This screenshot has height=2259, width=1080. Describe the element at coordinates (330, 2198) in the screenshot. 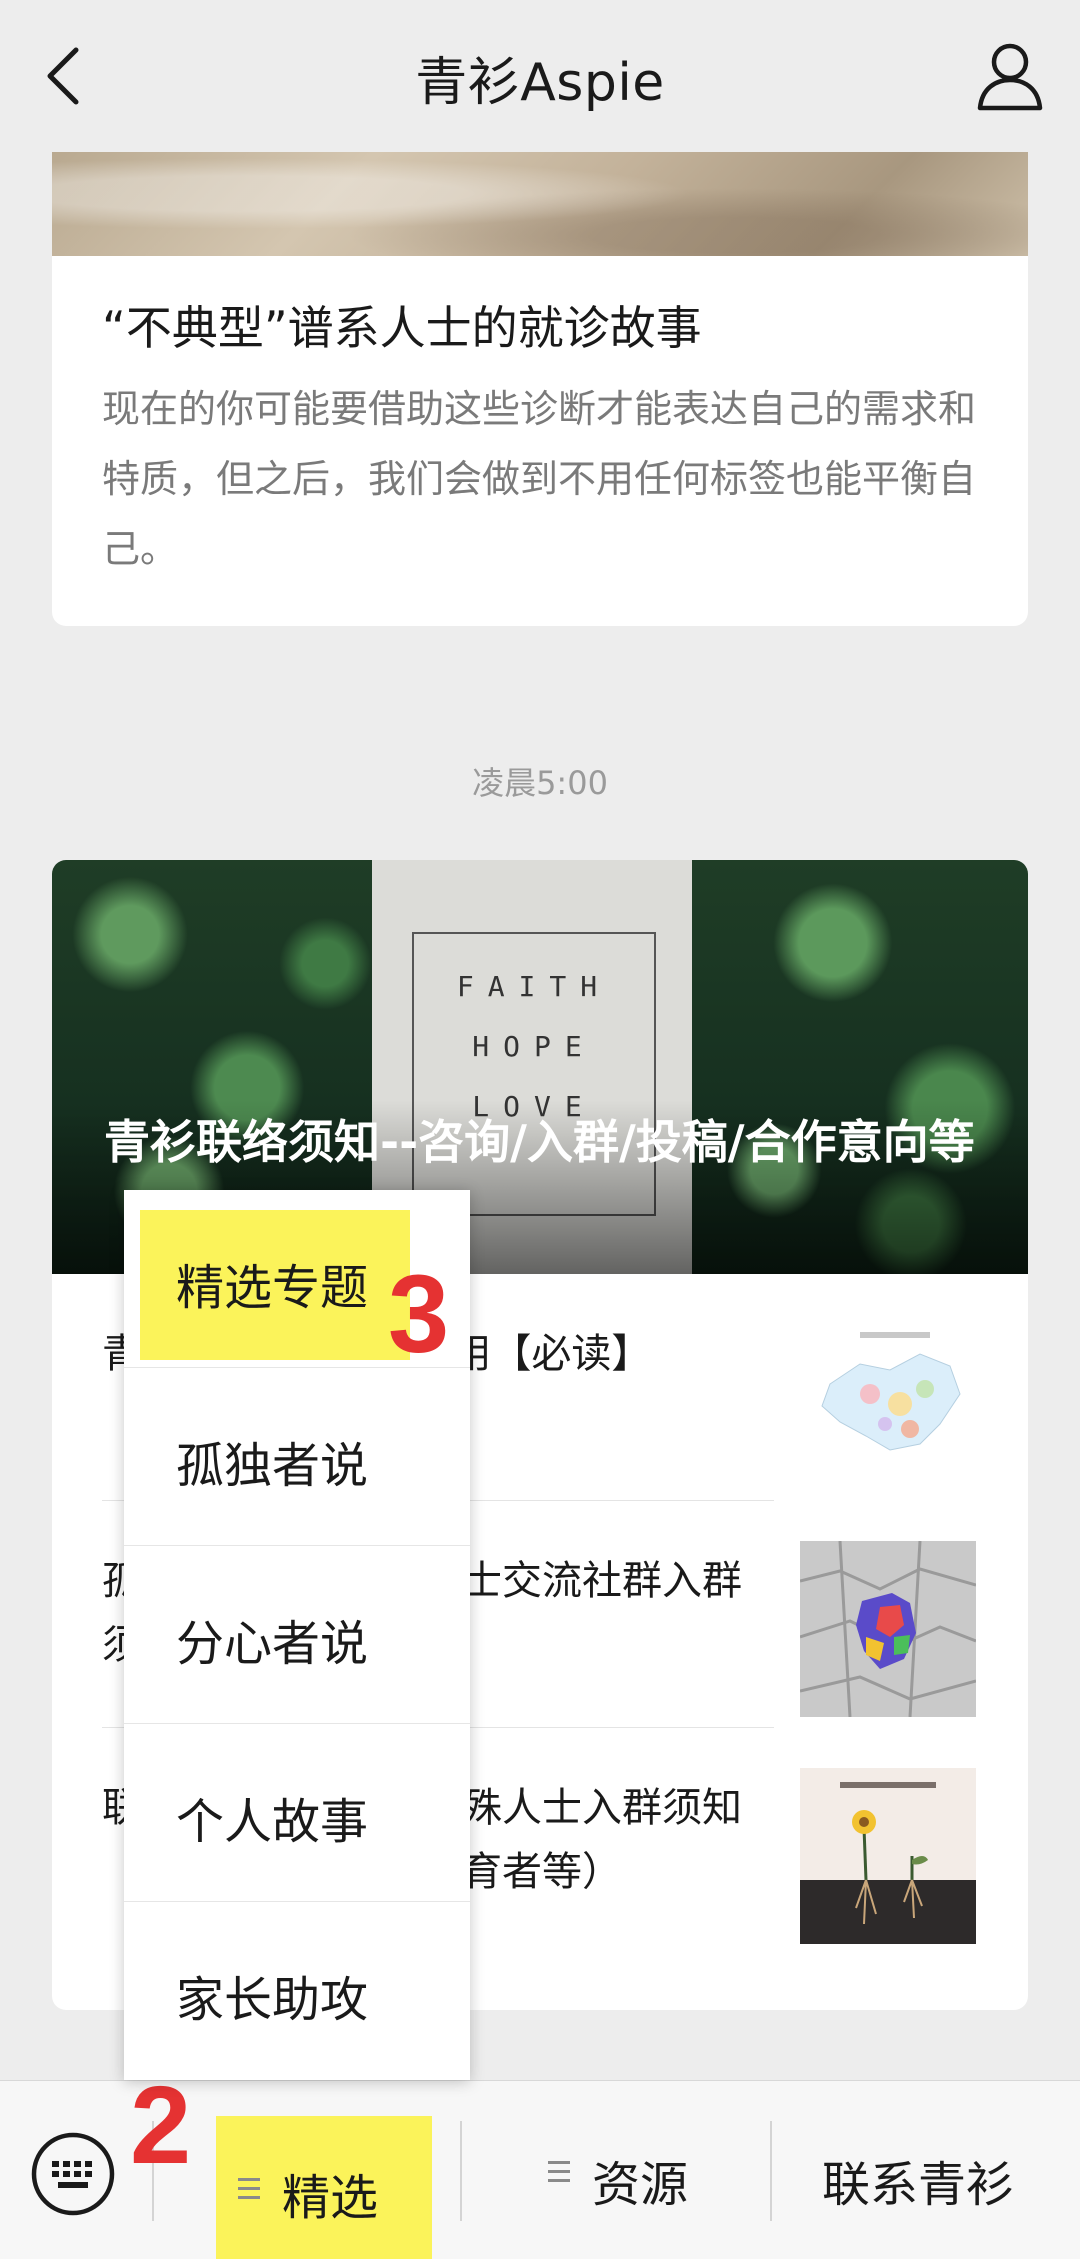

I see `tab-featured-label: 精选` at that location.